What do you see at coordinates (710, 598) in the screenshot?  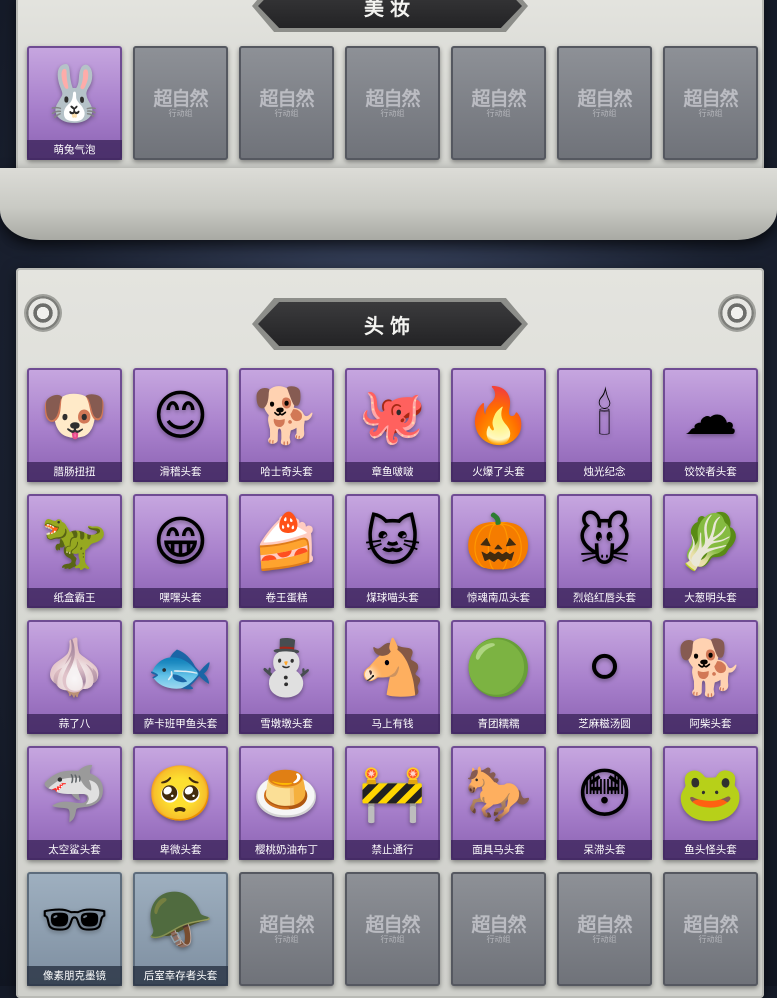 I see `item-label: 大葱明头套` at bounding box center [710, 598].